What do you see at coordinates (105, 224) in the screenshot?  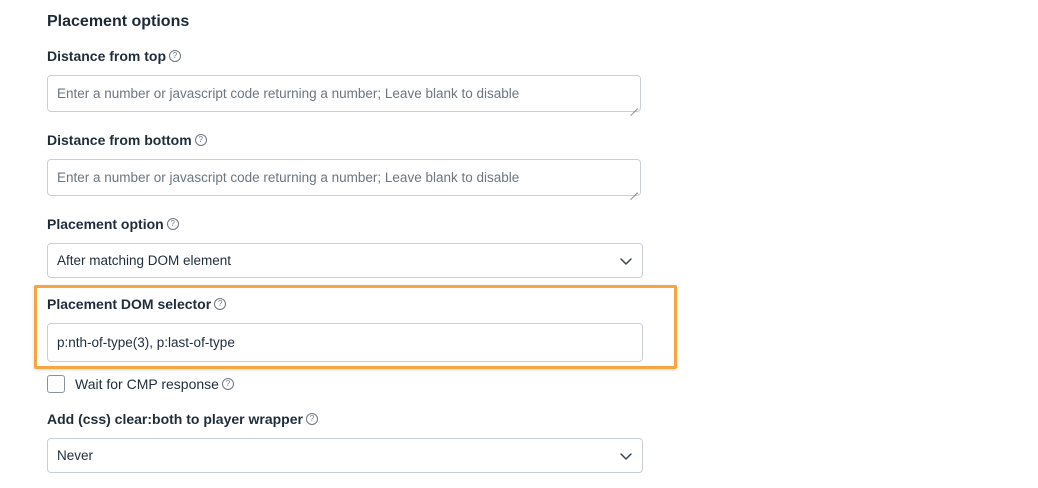 I see `placement-option-label: Placement option` at bounding box center [105, 224].